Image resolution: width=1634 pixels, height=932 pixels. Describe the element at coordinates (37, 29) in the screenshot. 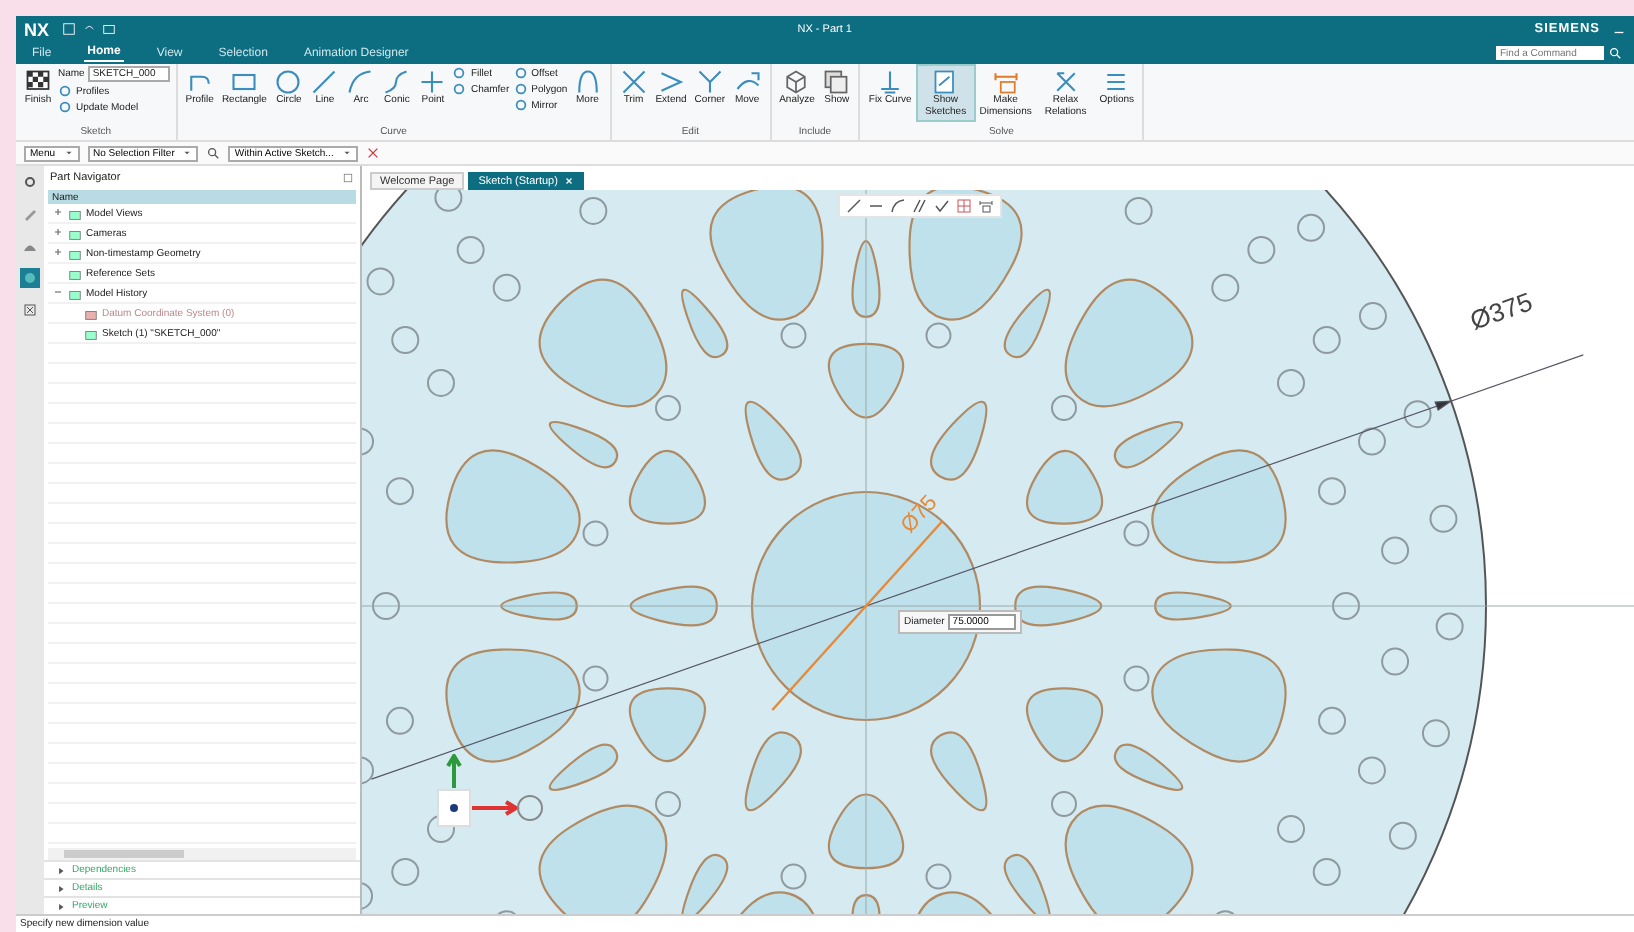

I see `app-logo: NX` at that location.